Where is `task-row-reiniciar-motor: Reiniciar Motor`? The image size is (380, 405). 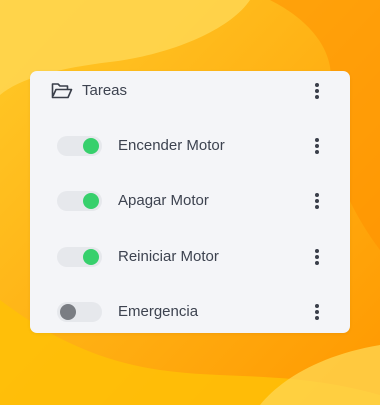 task-row-reiniciar-motor: Reiniciar Motor is located at coordinates (190, 257).